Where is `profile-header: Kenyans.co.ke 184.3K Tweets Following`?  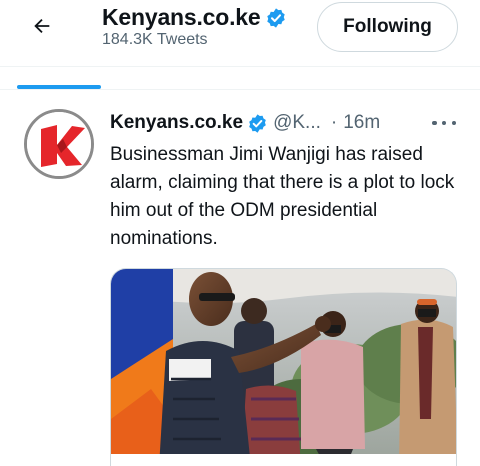 profile-header: Kenyans.co.ke 184.3K Tweets Following is located at coordinates (240, 28).